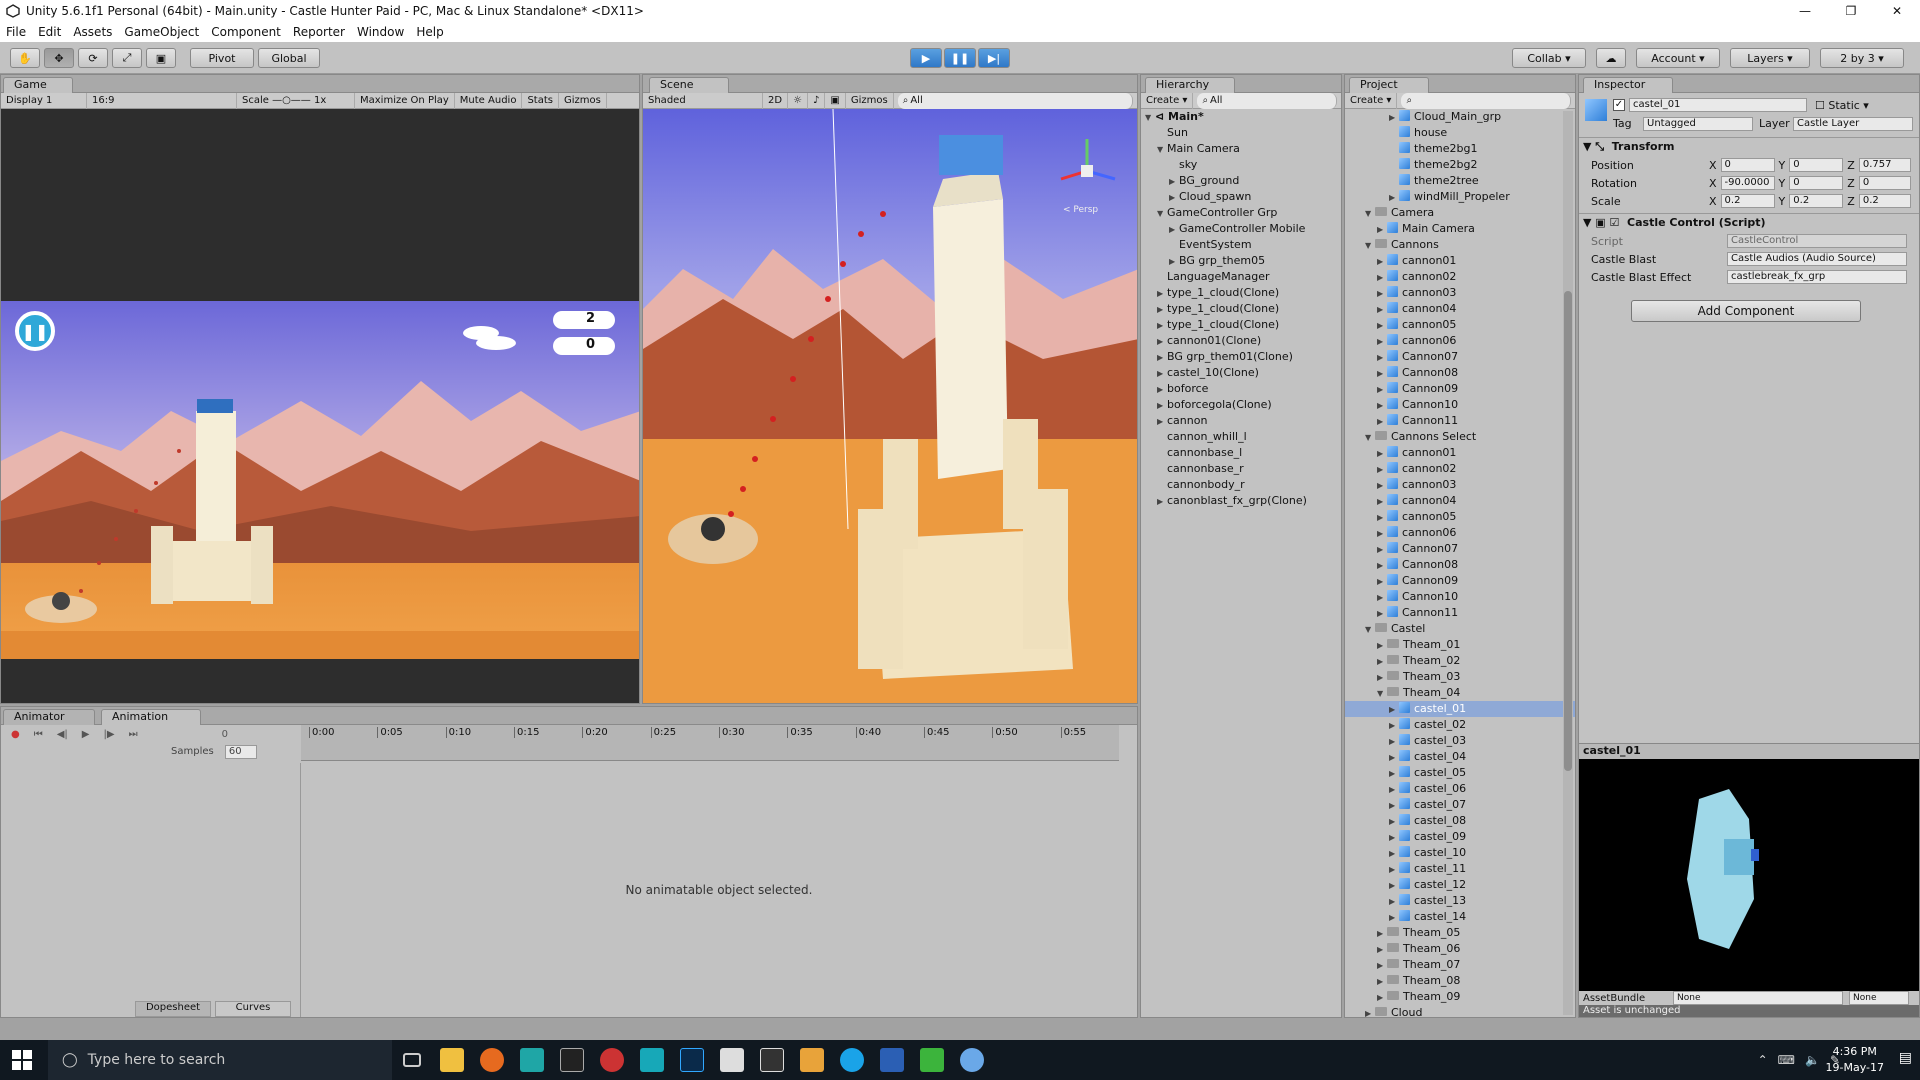  Describe the element at coordinates (1770, 58) in the screenshot. I see `layers-dropdown: Layers ▾` at that location.